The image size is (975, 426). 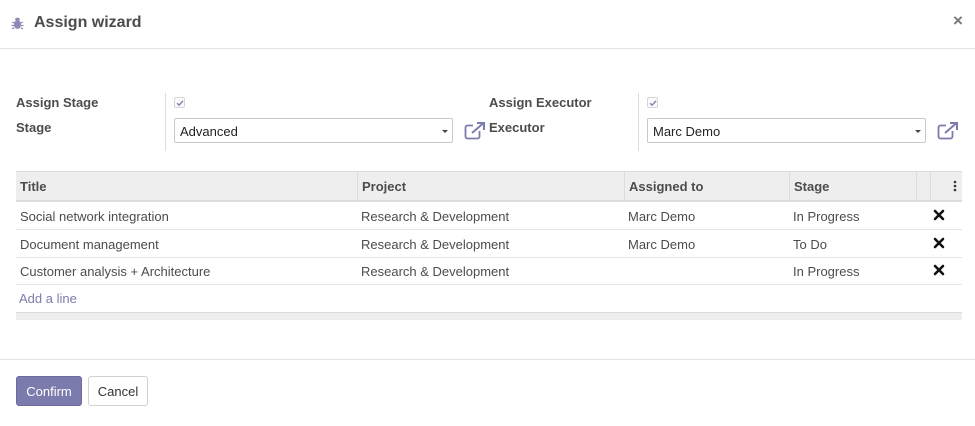 I want to click on add-line-link: Add a line, so click(x=48, y=298).